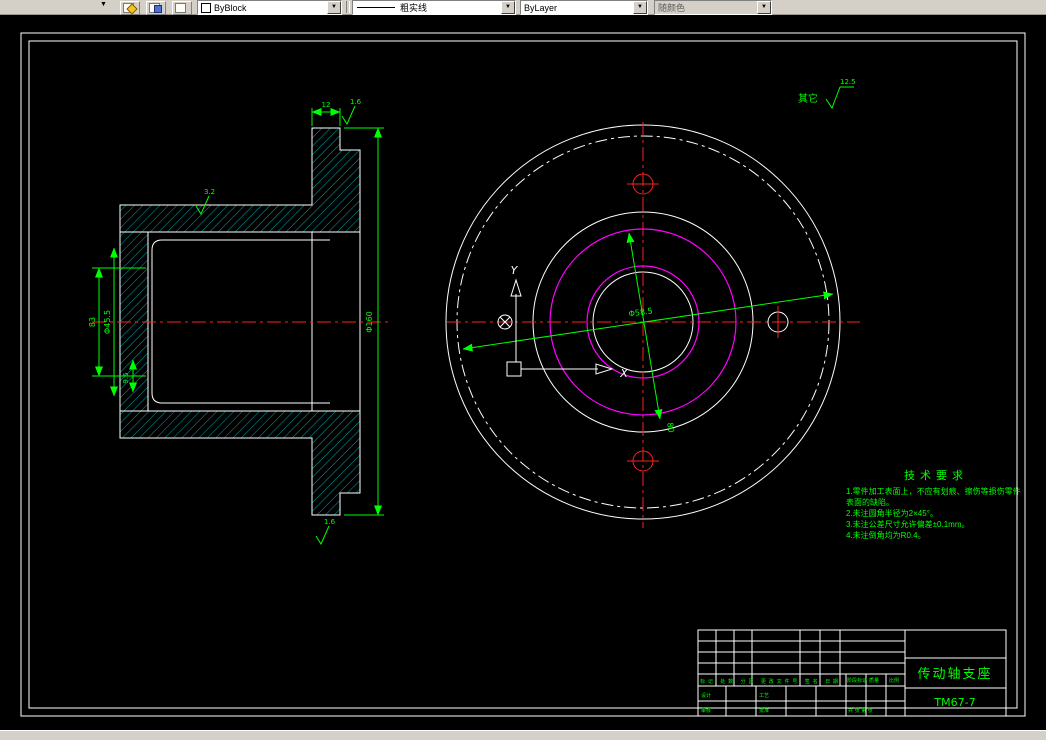  Describe the element at coordinates (414, 8) in the screenshot. I see `linetype-control-value: 粗实线` at that location.